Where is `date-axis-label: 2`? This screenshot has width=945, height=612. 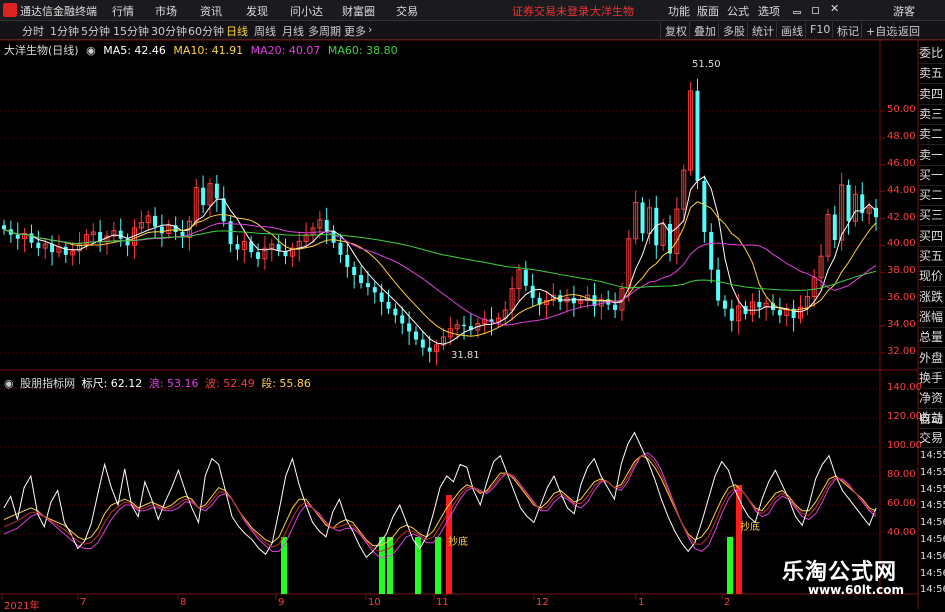 date-axis-label: 2 is located at coordinates (727, 602).